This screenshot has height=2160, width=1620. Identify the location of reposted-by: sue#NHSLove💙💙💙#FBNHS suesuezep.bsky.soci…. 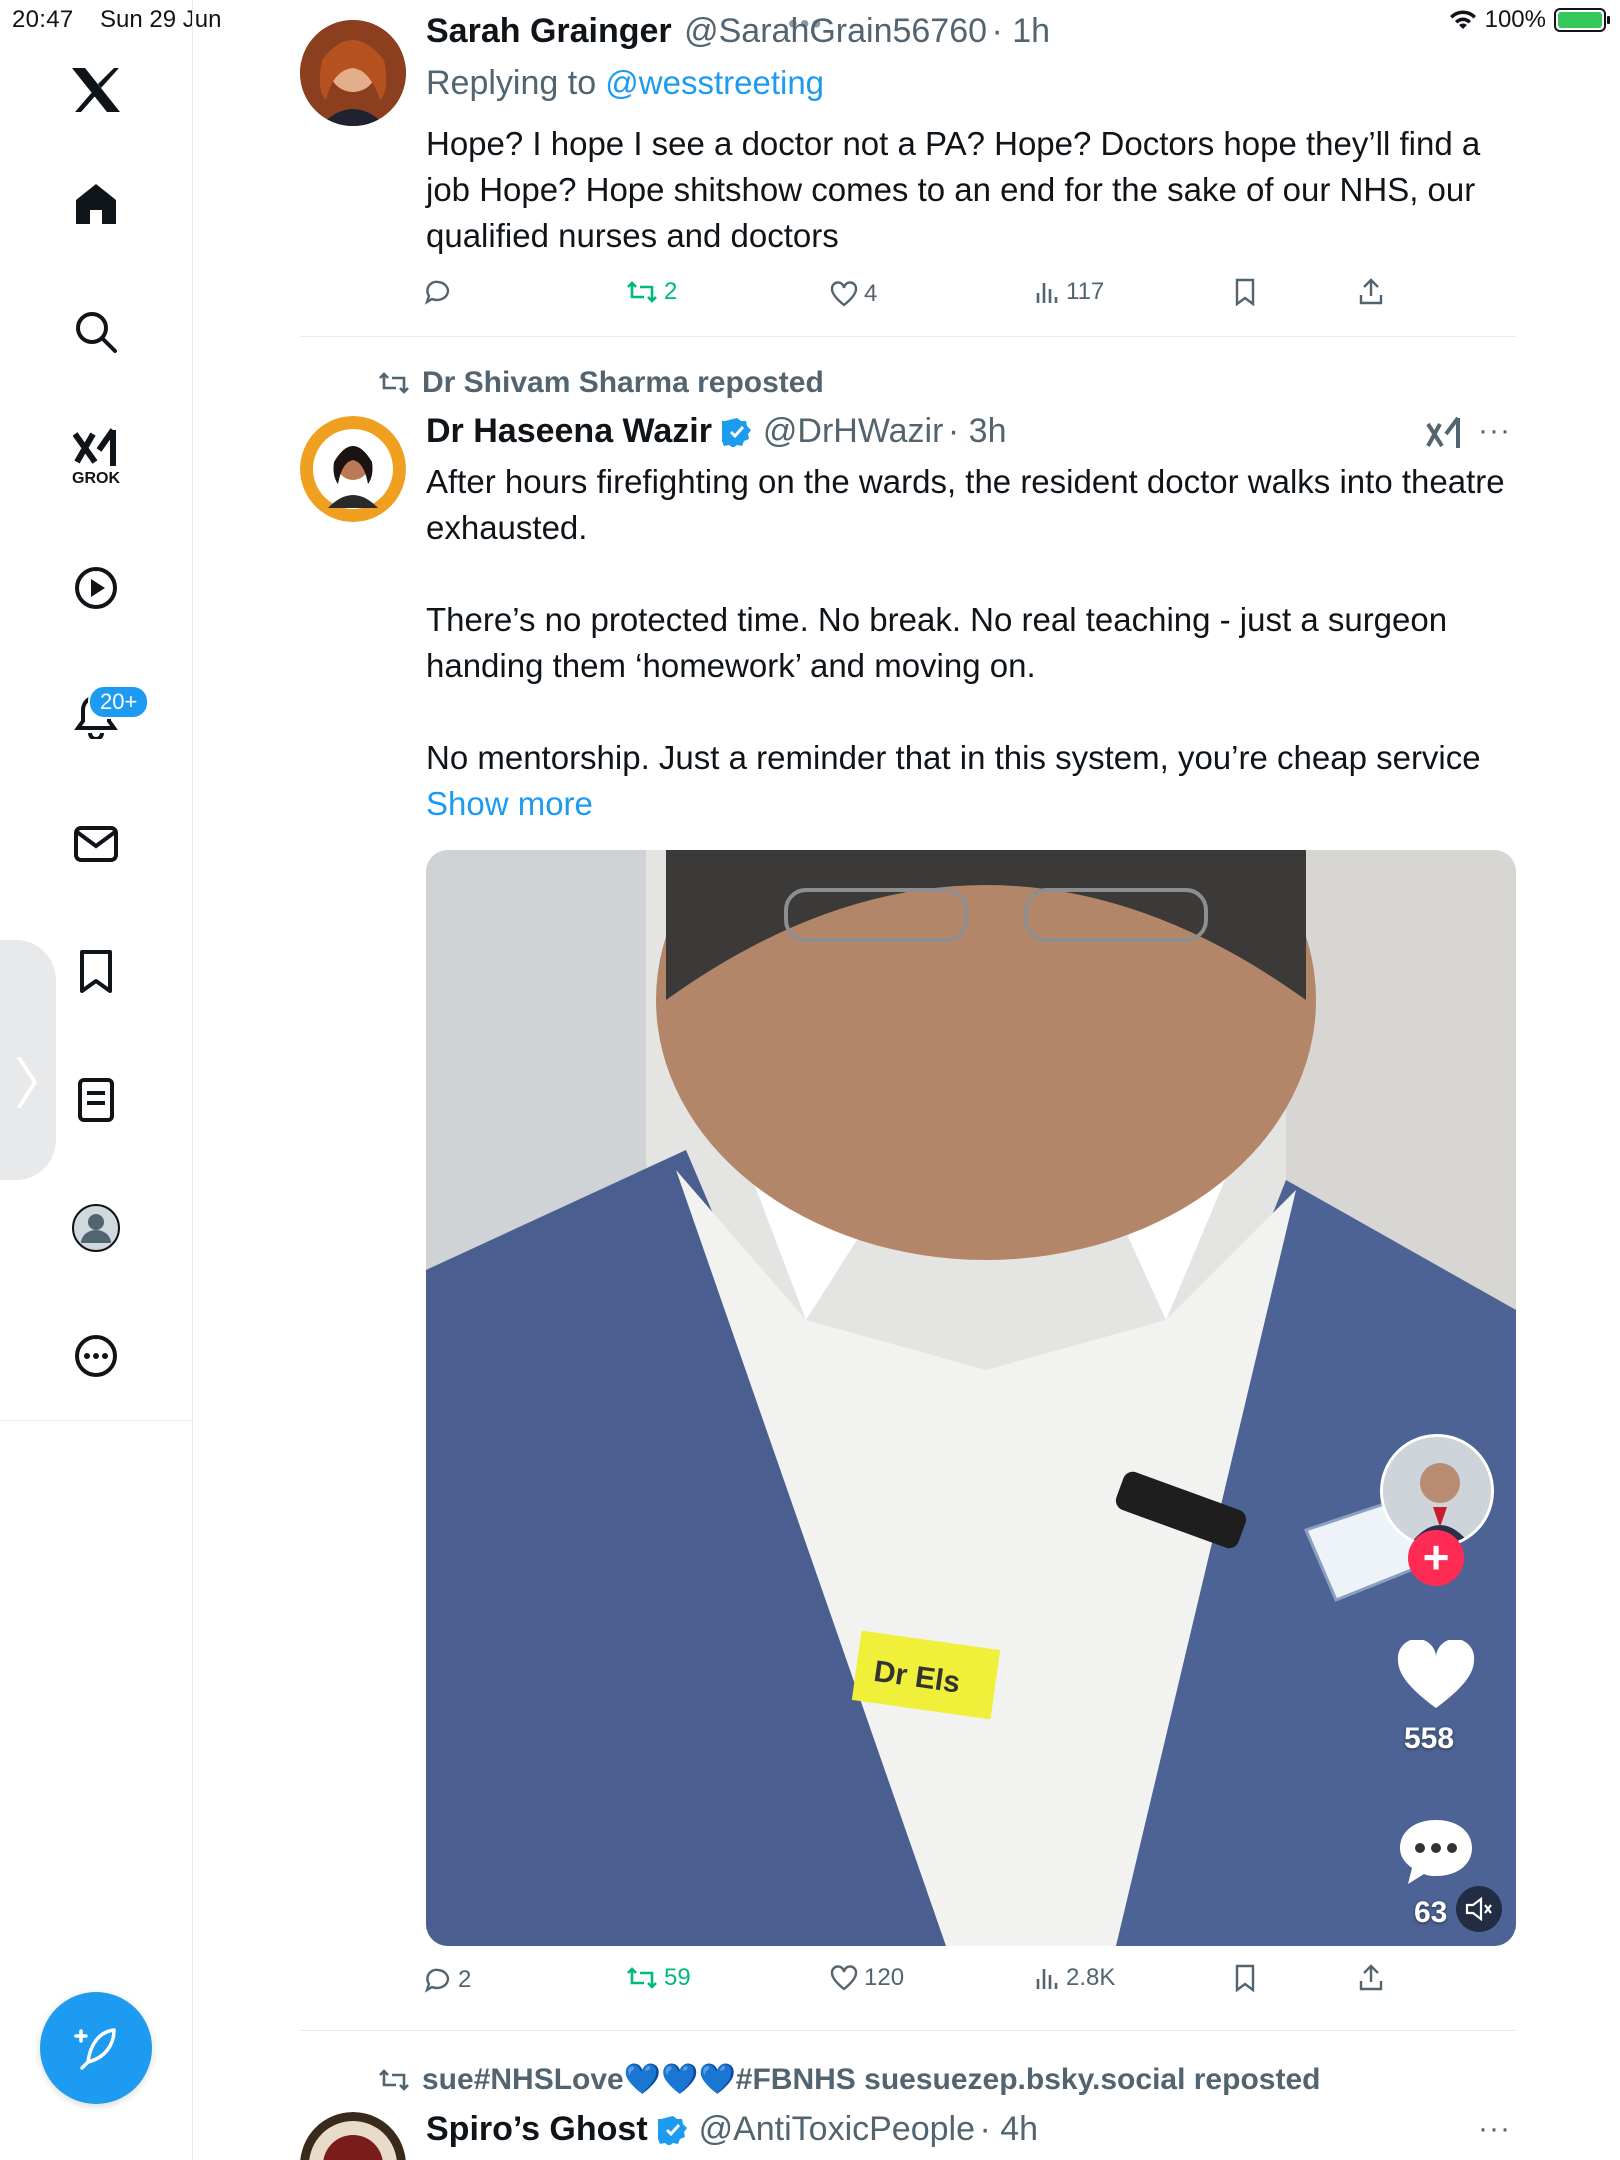
(871, 2079).